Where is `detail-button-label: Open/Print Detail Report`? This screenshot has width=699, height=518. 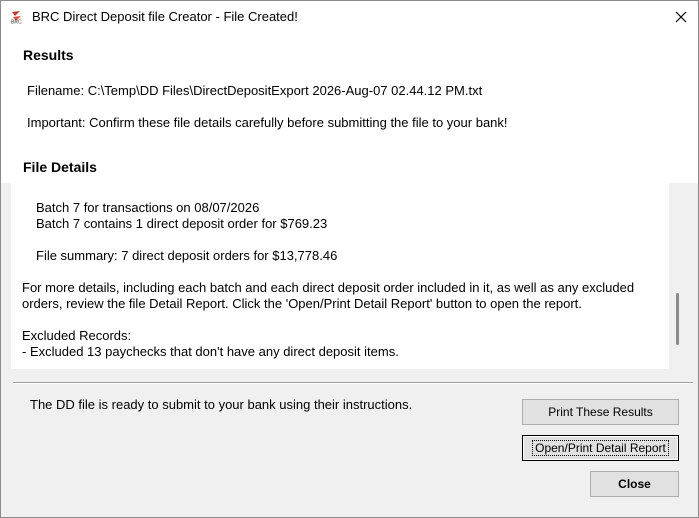 detail-button-label: Open/Print Detail Report is located at coordinates (600, 448).